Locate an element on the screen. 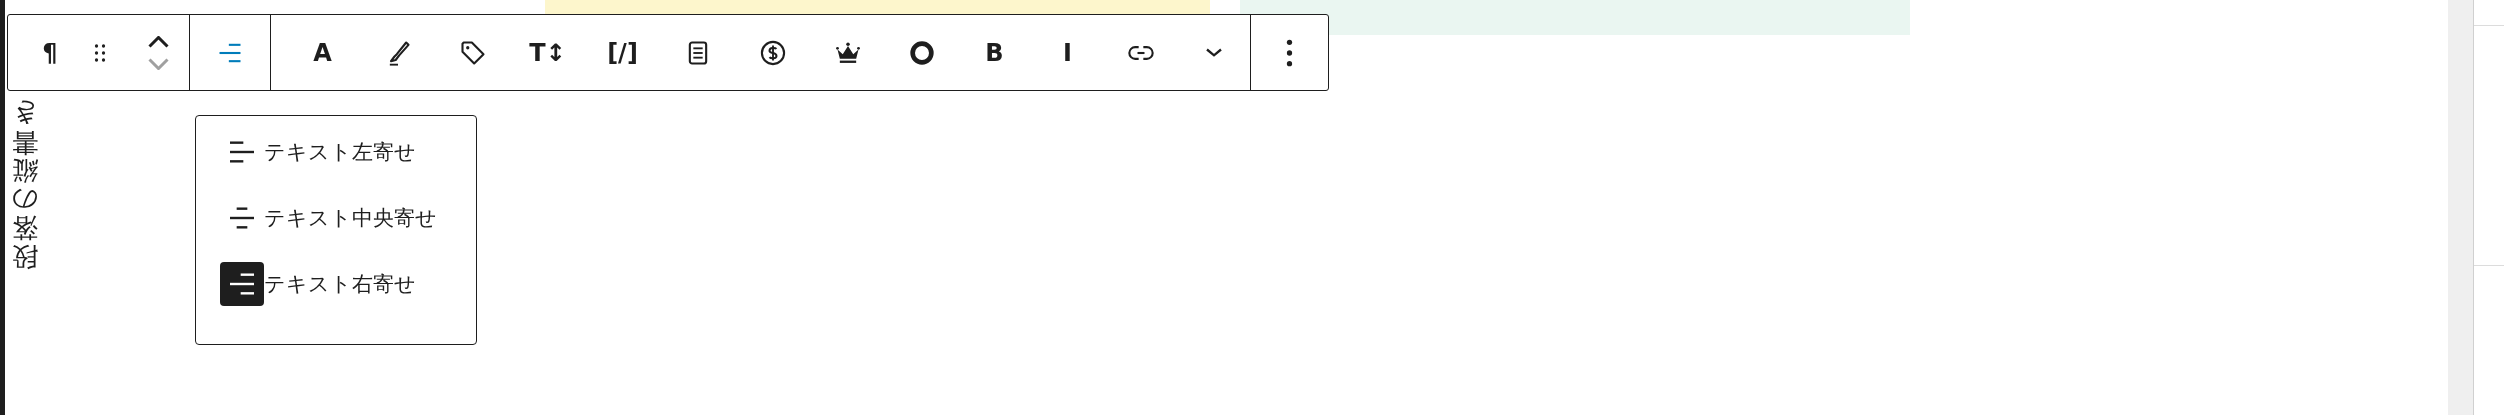  ring-icon is located at coordinates (921, 52).